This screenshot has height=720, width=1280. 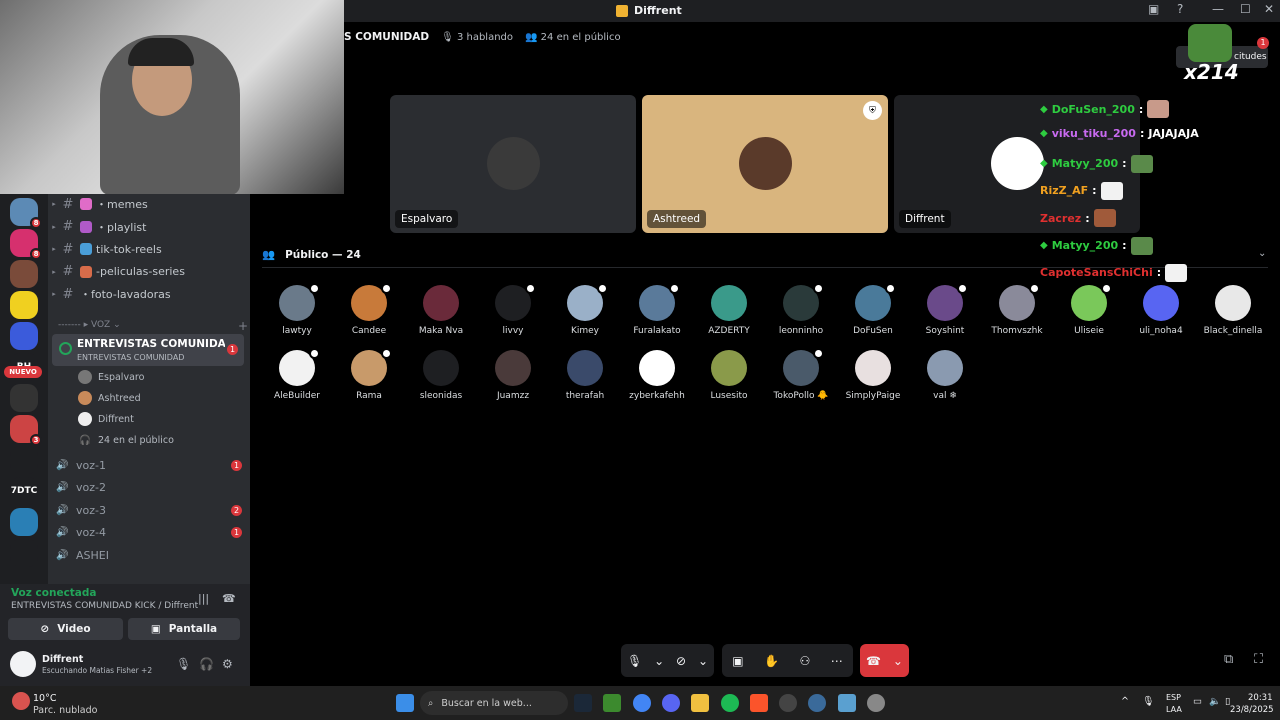 I want to click on audience-member: TokoPollo 🐥, so click(x=801, y=379).